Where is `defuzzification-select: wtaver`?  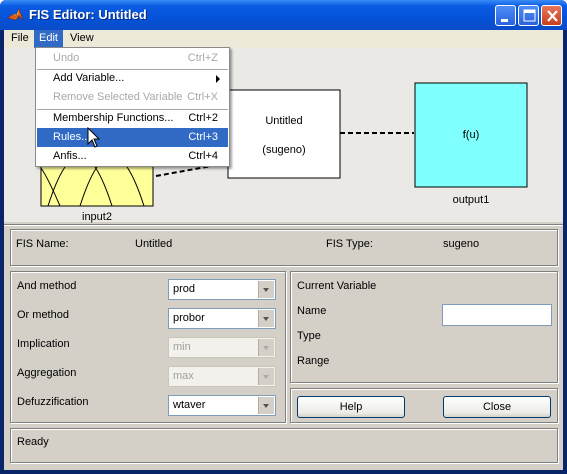 defuzzification-select: wtaver is located at coordinates (222, 405).